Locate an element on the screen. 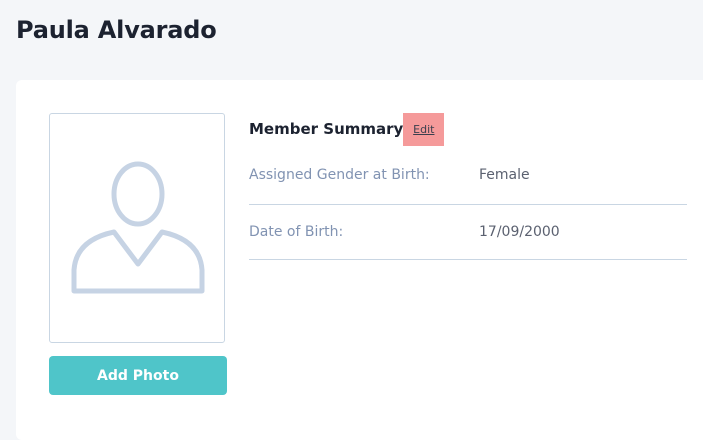 The width and height of the screenshot is (703, 440). profile-photo-frame is located at coordinates (137, 228).